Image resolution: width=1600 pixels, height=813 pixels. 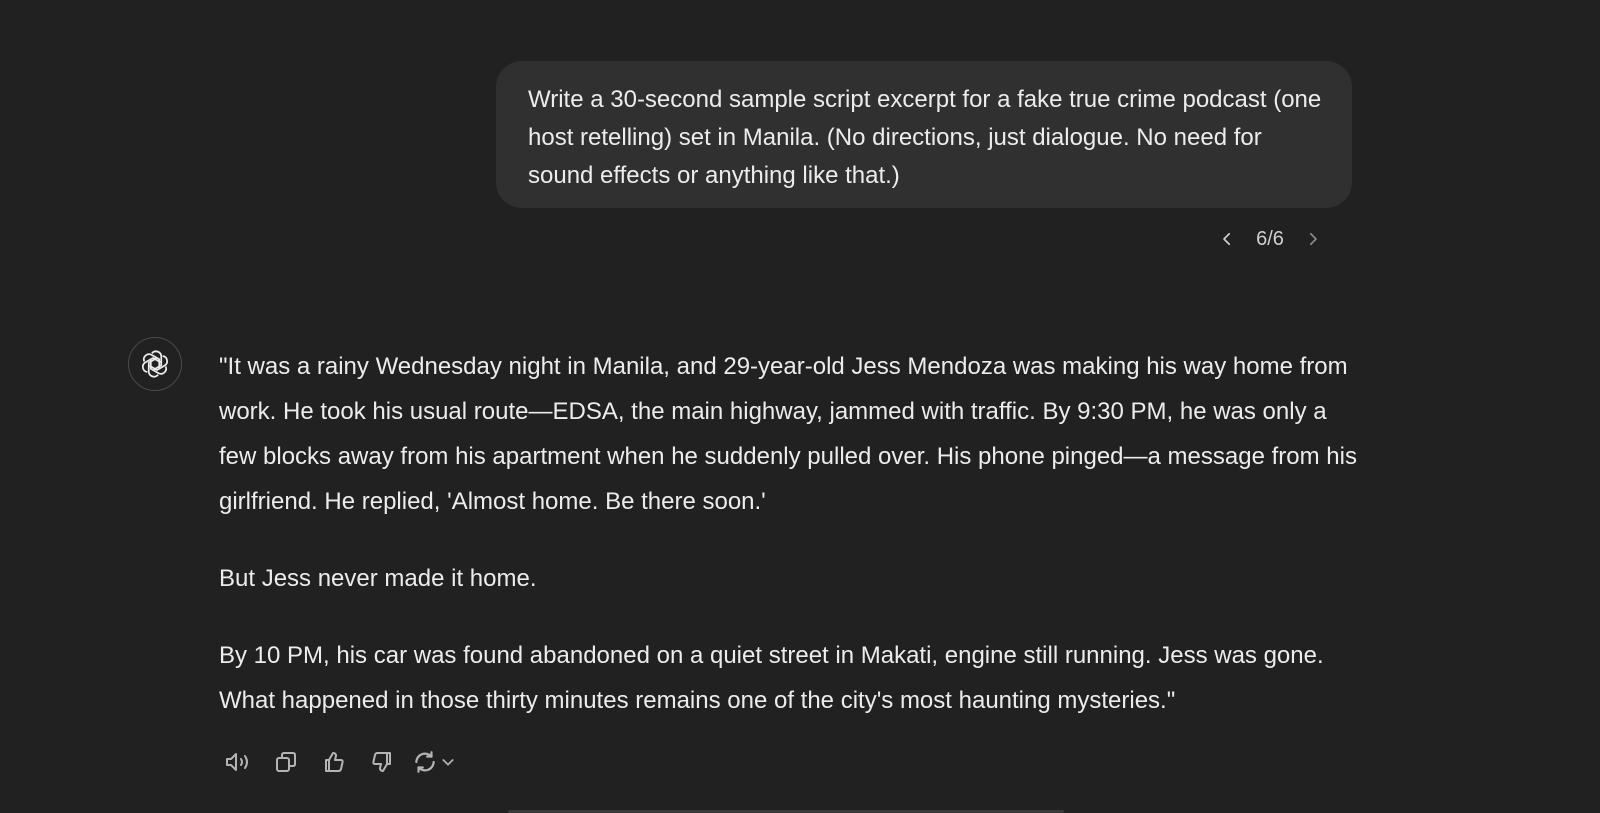 I want to click on response-count: 6/6, so click(x=1270, y=238).